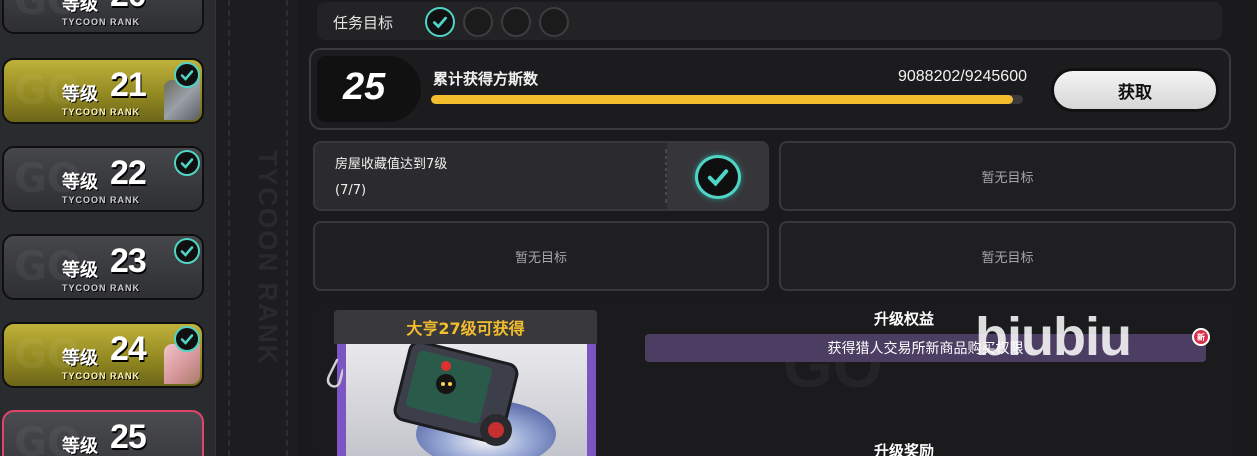 Image resolution: width=1257 pixels, height=456 pixels. What do you see at coordinates (962, 76) in the screenshot?
I see `progress-value: 9088202/9245600` at bounding box center [962, 76].